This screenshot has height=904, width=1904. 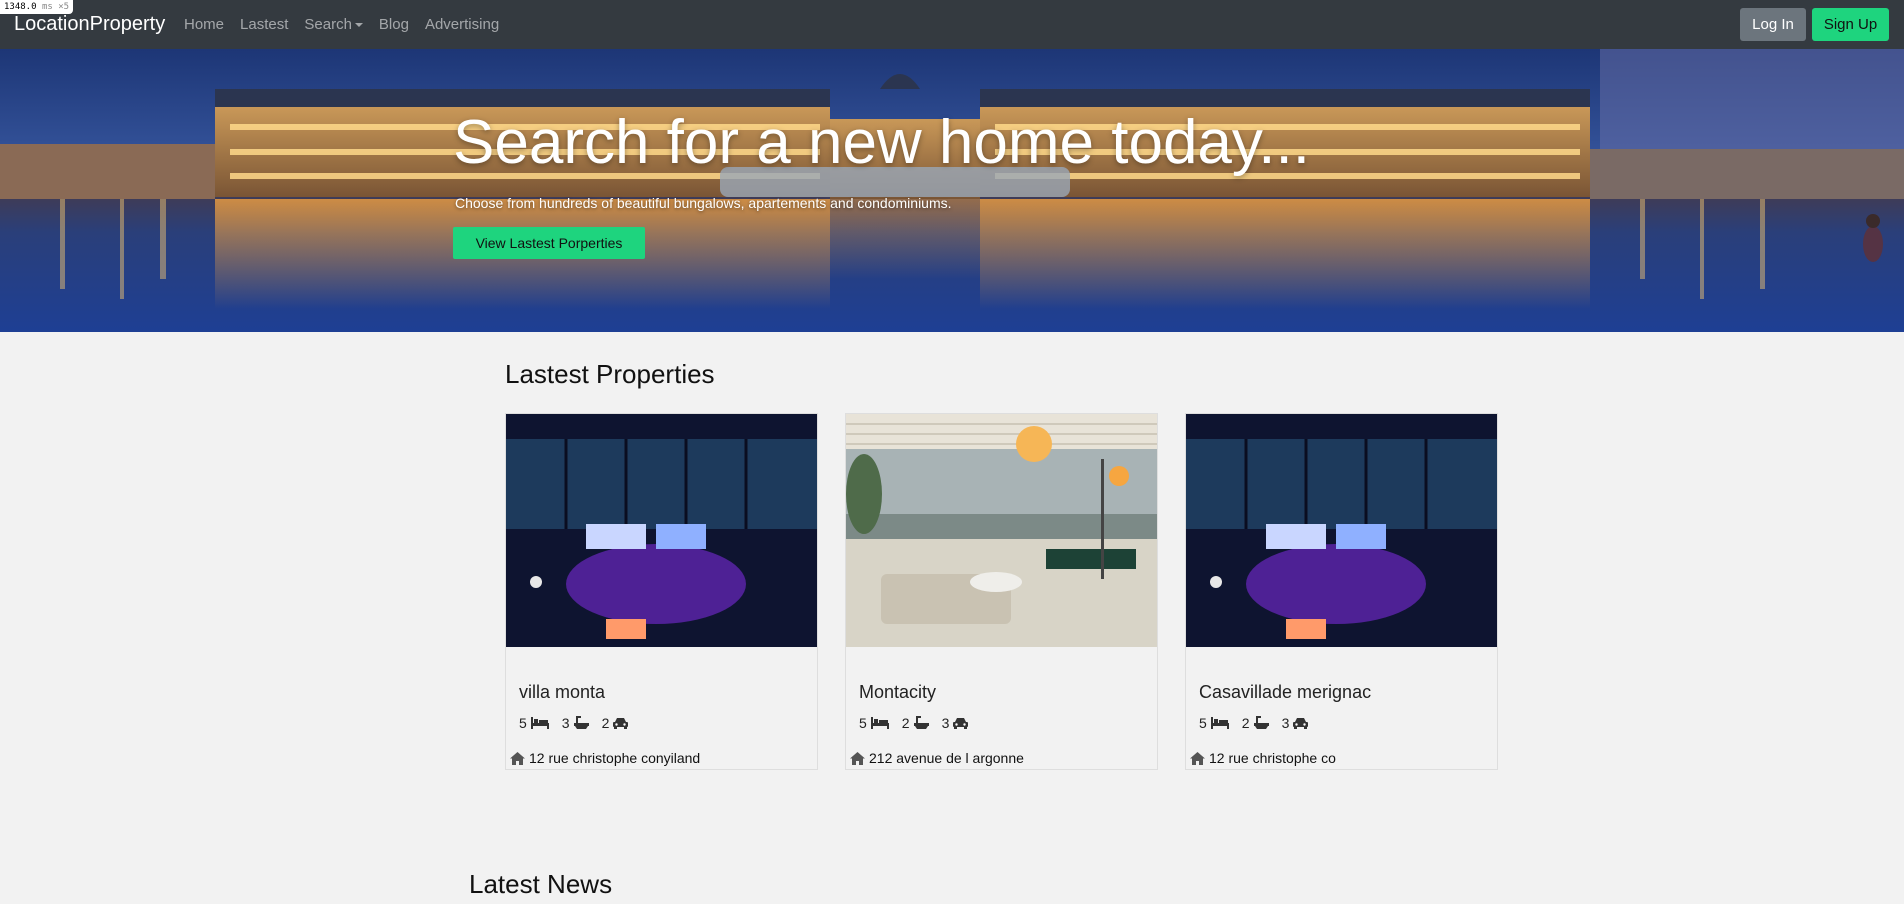 What do you see at coordinates (462, 24) in the screenshot?
I see `nav-link-advertising: Advertising` at bounding box center [462, 24].